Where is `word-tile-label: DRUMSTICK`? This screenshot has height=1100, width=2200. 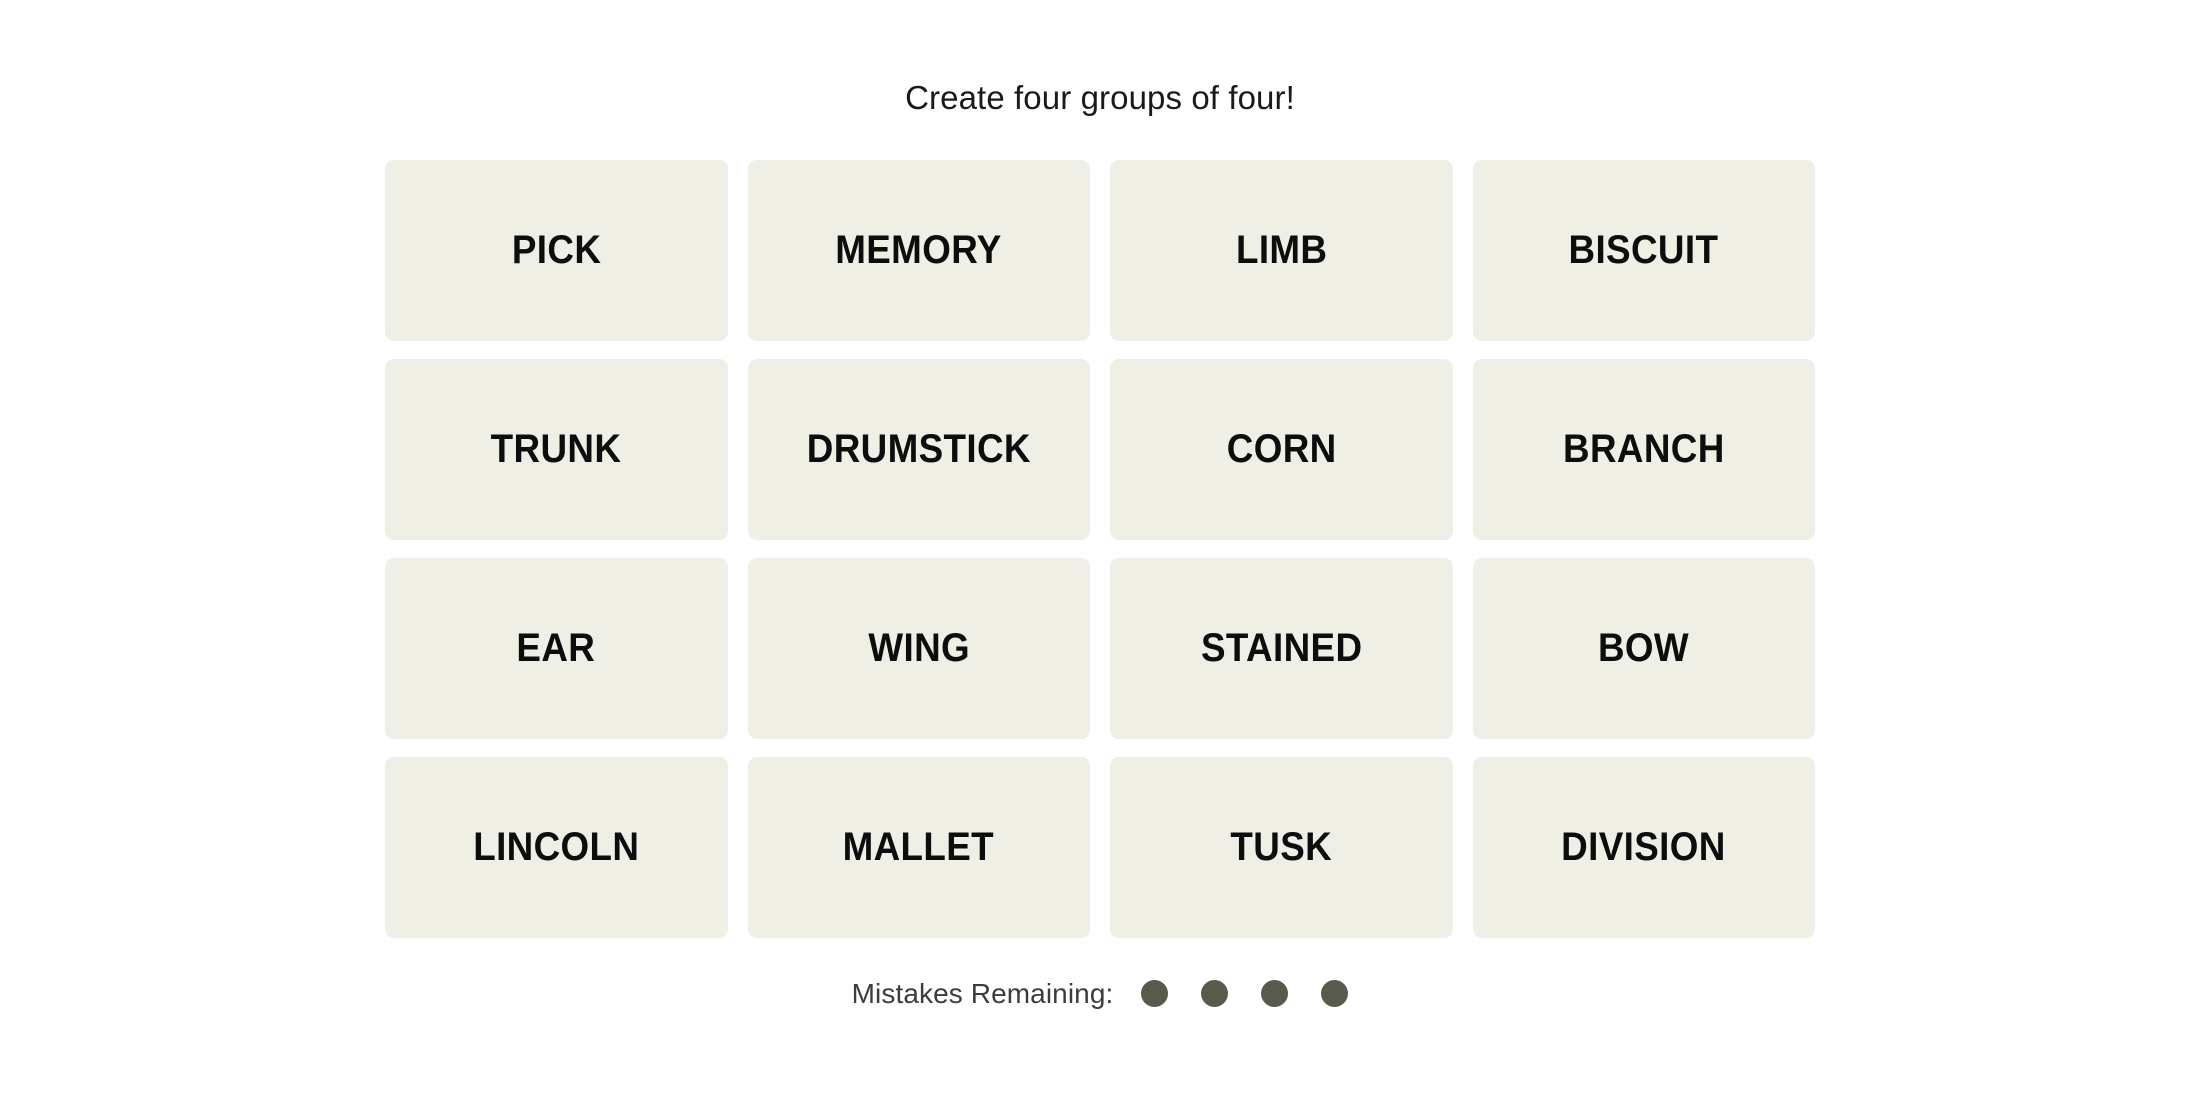 word-tile-label: DRUMSTICK is located at coordinates (918, 449).